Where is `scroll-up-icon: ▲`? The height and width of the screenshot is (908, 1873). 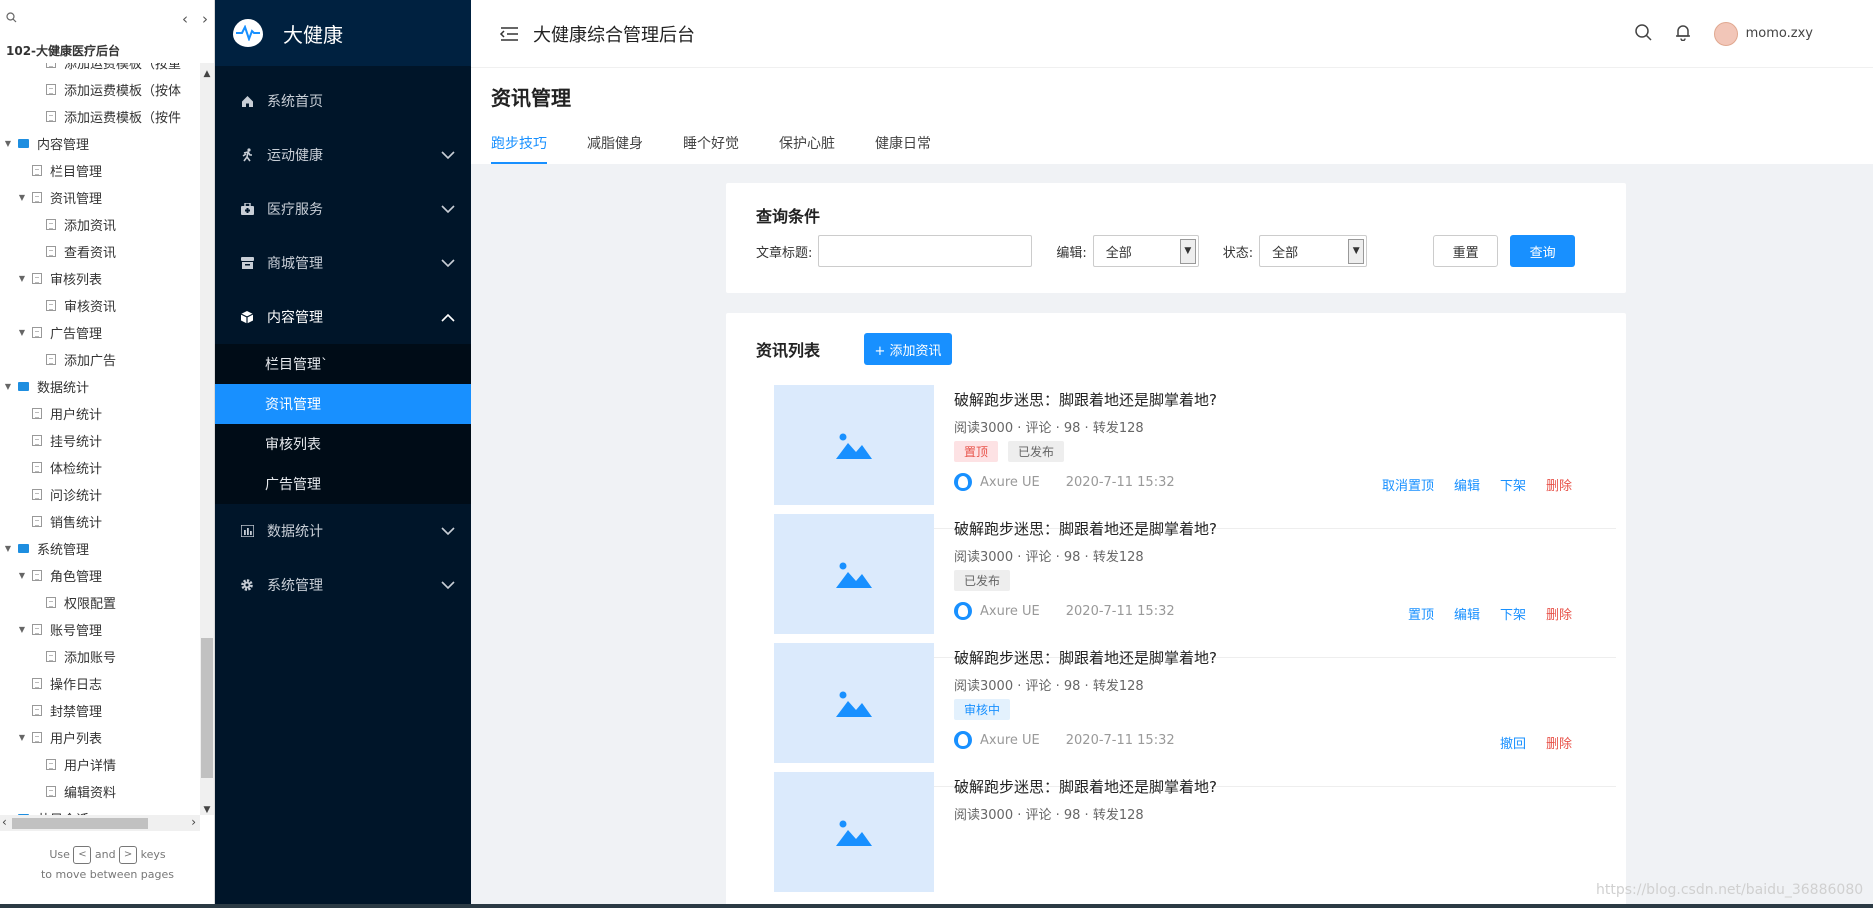
scroll-up-icon: ▲ is located at coordinates (207, 74).